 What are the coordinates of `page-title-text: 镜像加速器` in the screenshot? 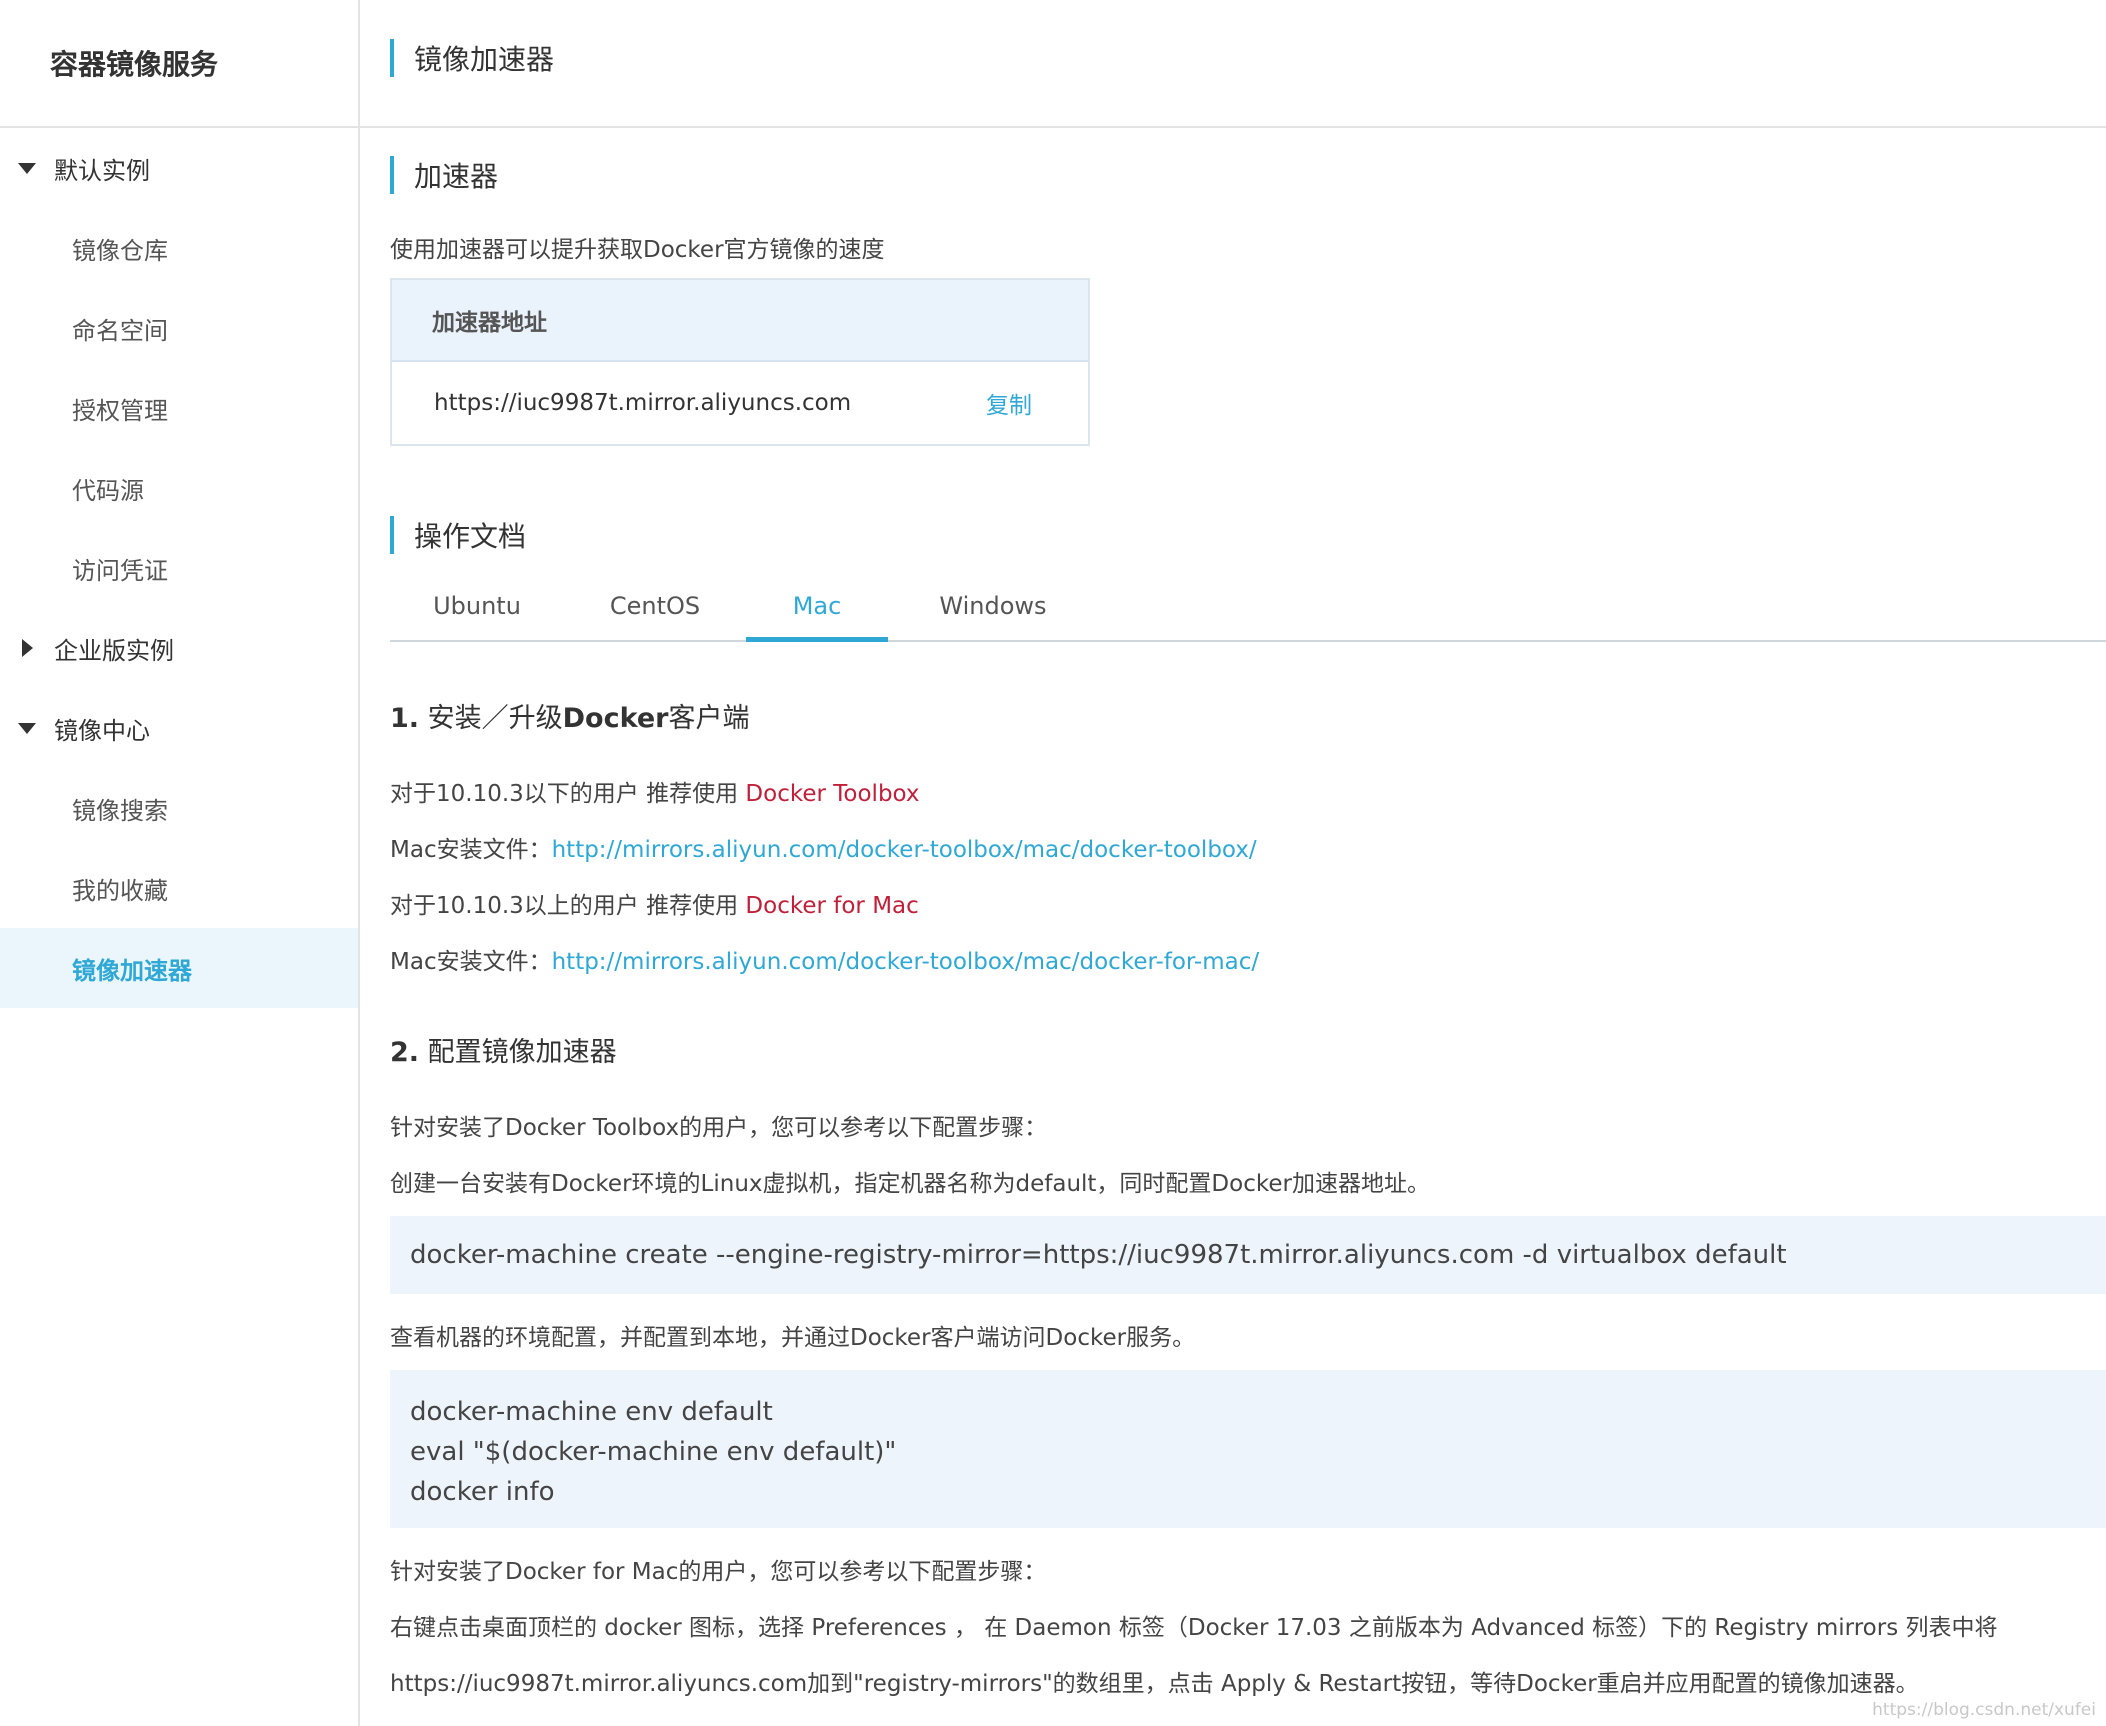 It's located at (484, 59).